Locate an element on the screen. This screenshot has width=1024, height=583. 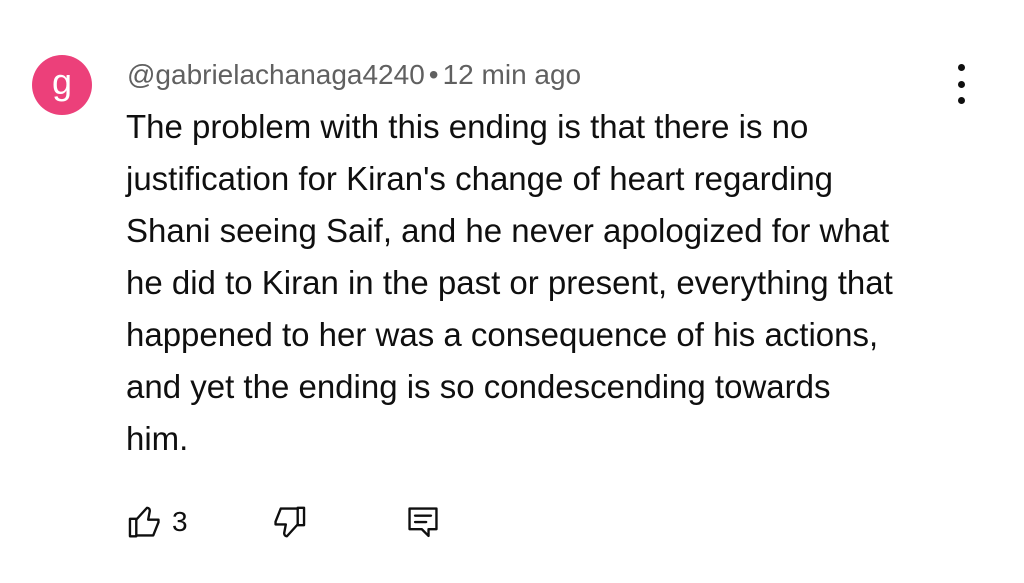
comment-text-line: him. is located at coordinates (157, 438).